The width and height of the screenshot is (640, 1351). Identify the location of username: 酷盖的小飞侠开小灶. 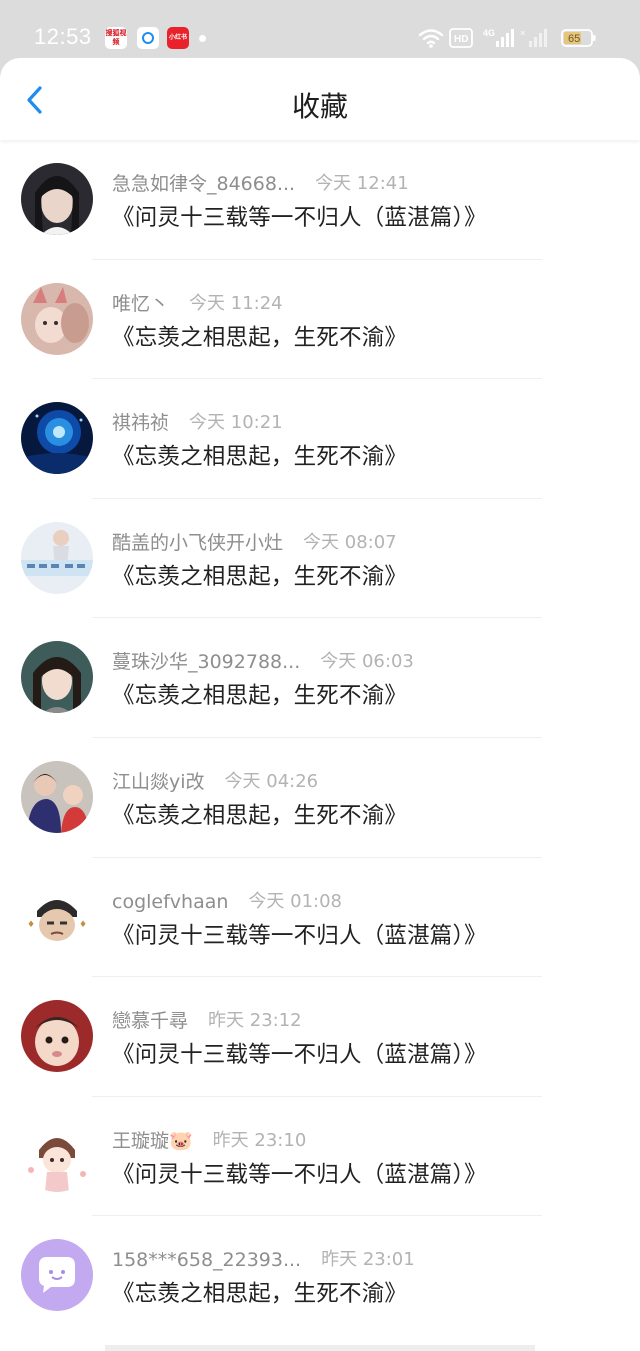
(197, 543).